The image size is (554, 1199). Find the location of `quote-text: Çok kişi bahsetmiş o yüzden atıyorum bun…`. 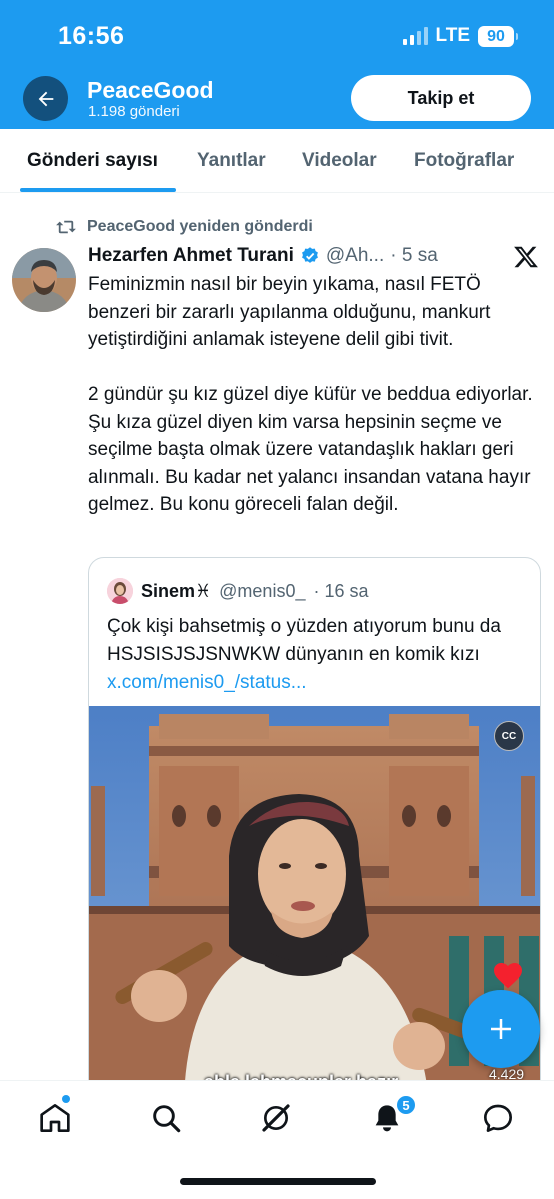

quote-text: Çok kişi bahsetmiş o yüzden atıyorum bun… is located at coordinates (304, 640).